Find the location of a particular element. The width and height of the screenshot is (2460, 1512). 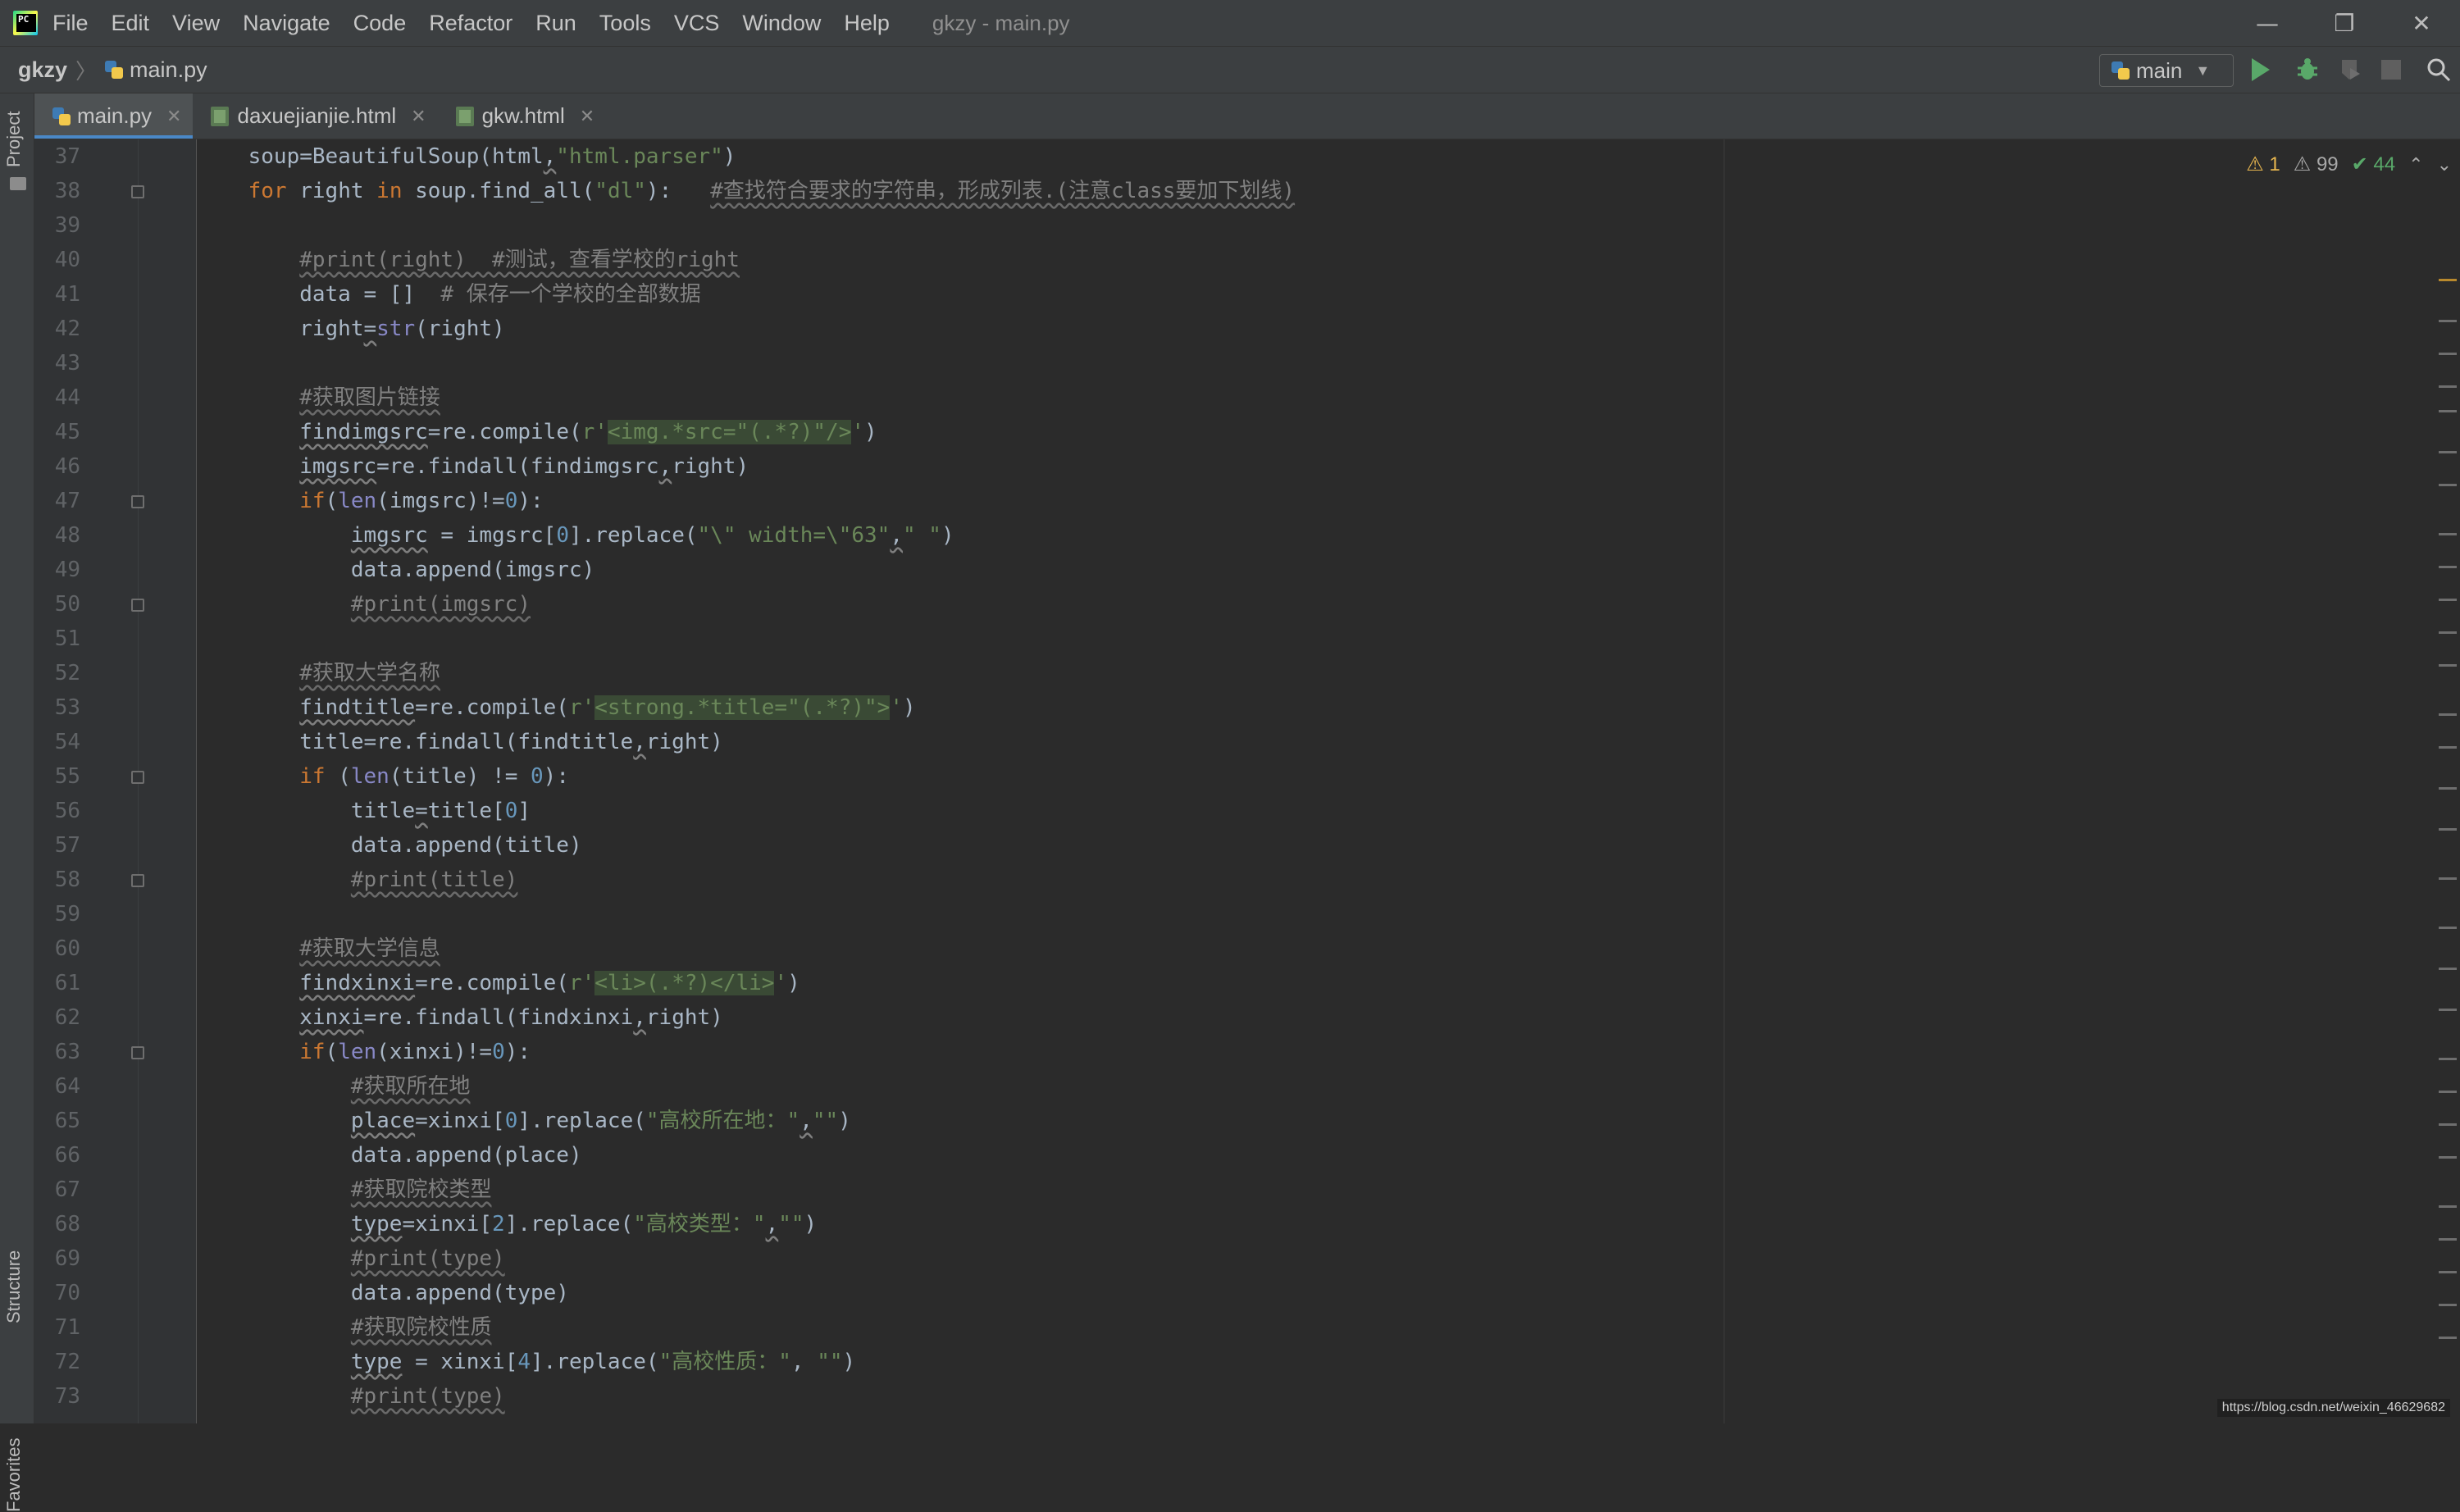

tab-gkw-html: gkw.html ✕ is located at coordinates (522, 116).